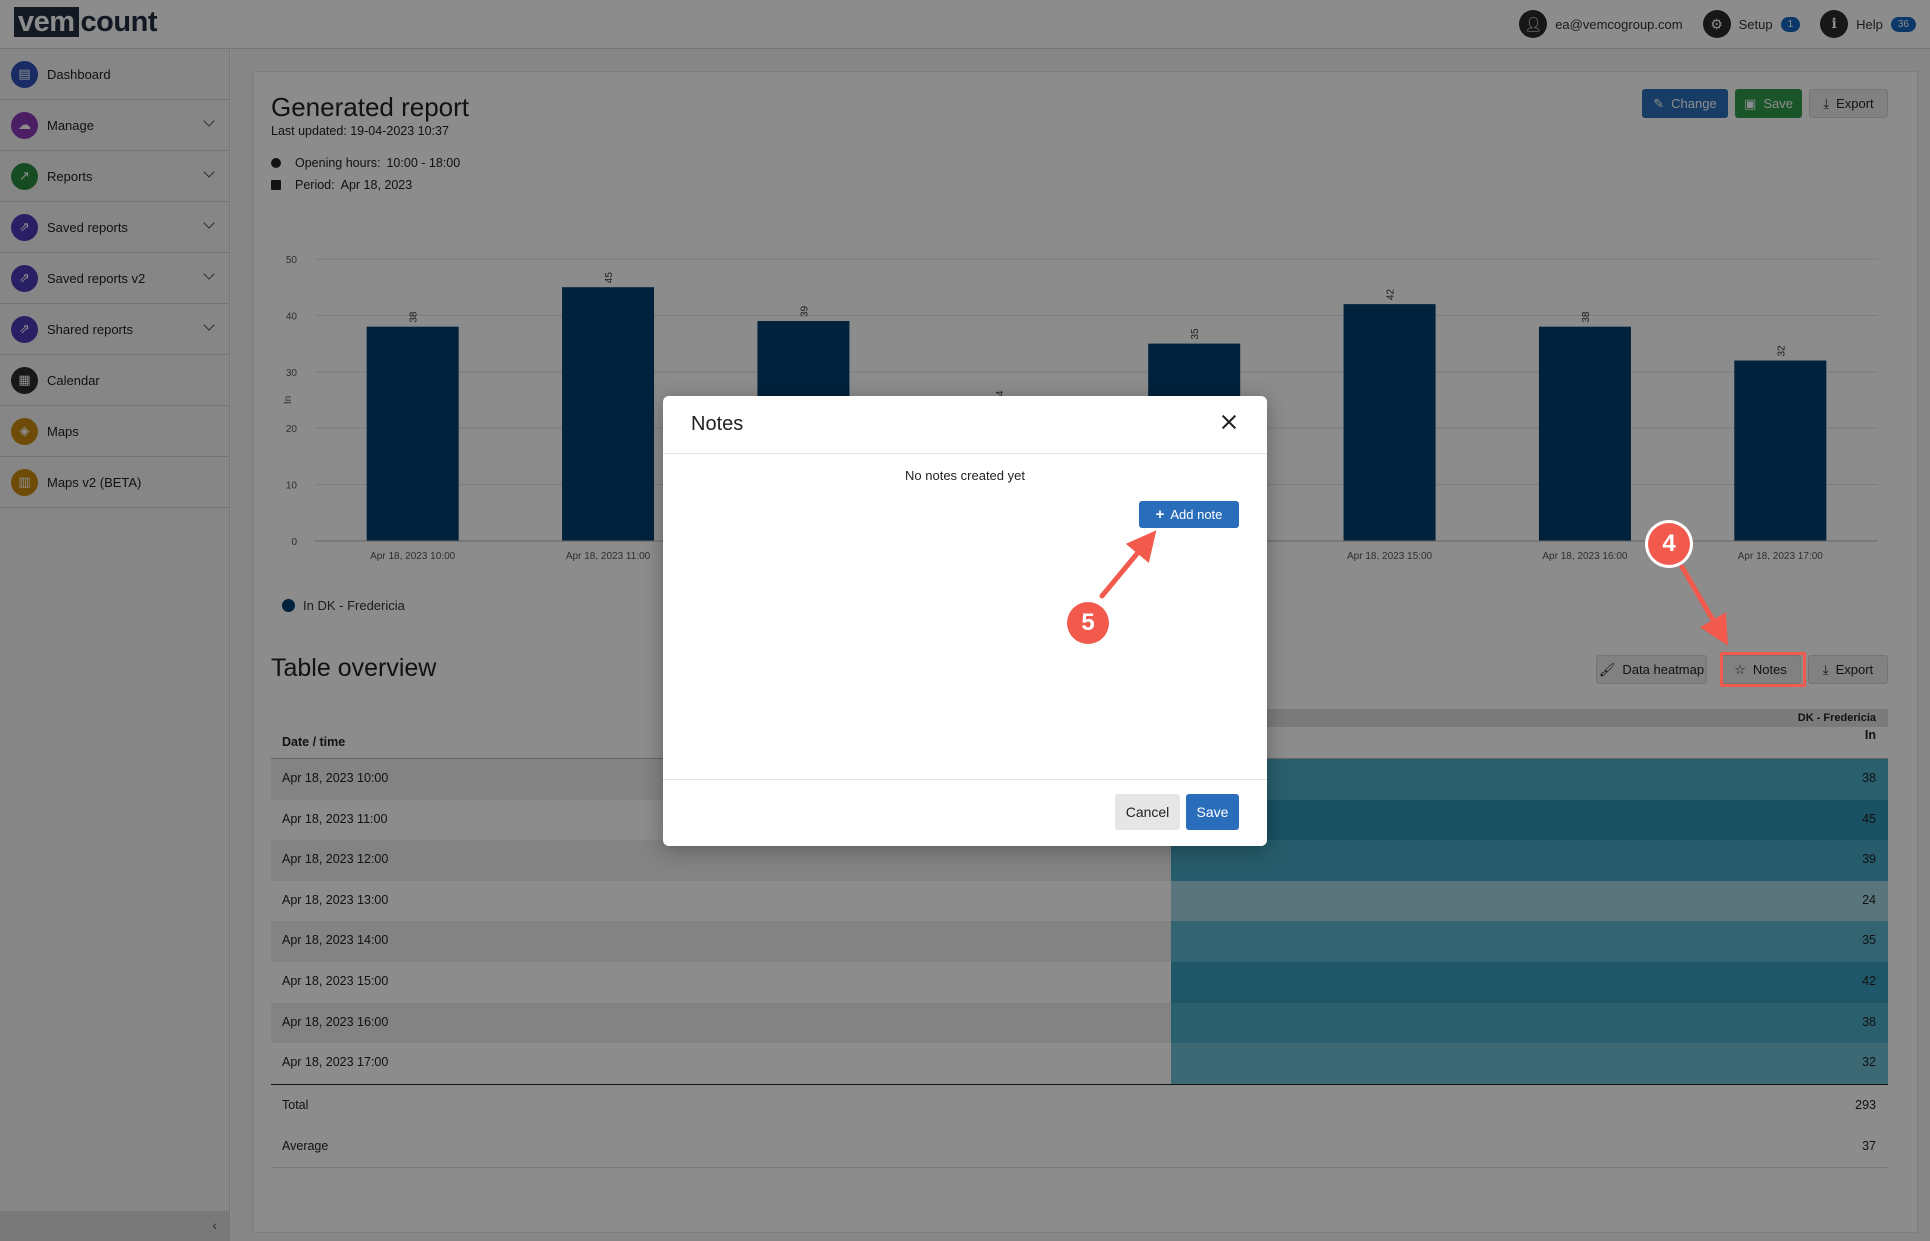 This screenshot has height=1241, width=1930. I want to click on step-5-badge: 5, so click(1088, 623).